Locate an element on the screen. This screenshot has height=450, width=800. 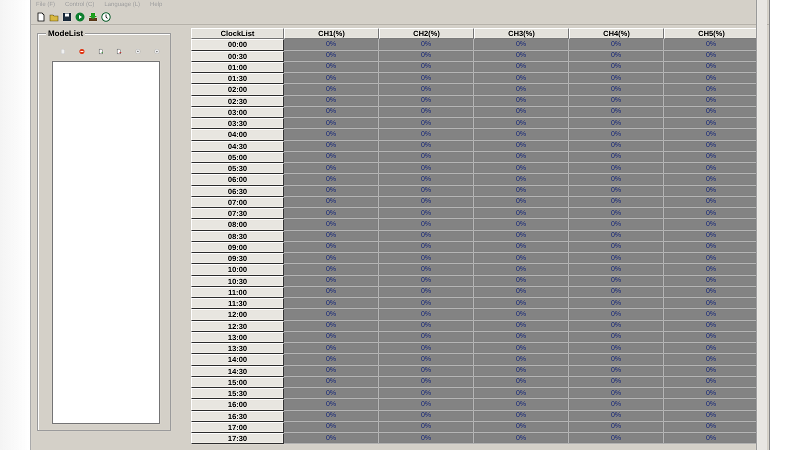
mode-listbox is located at coordinates (106, 242).